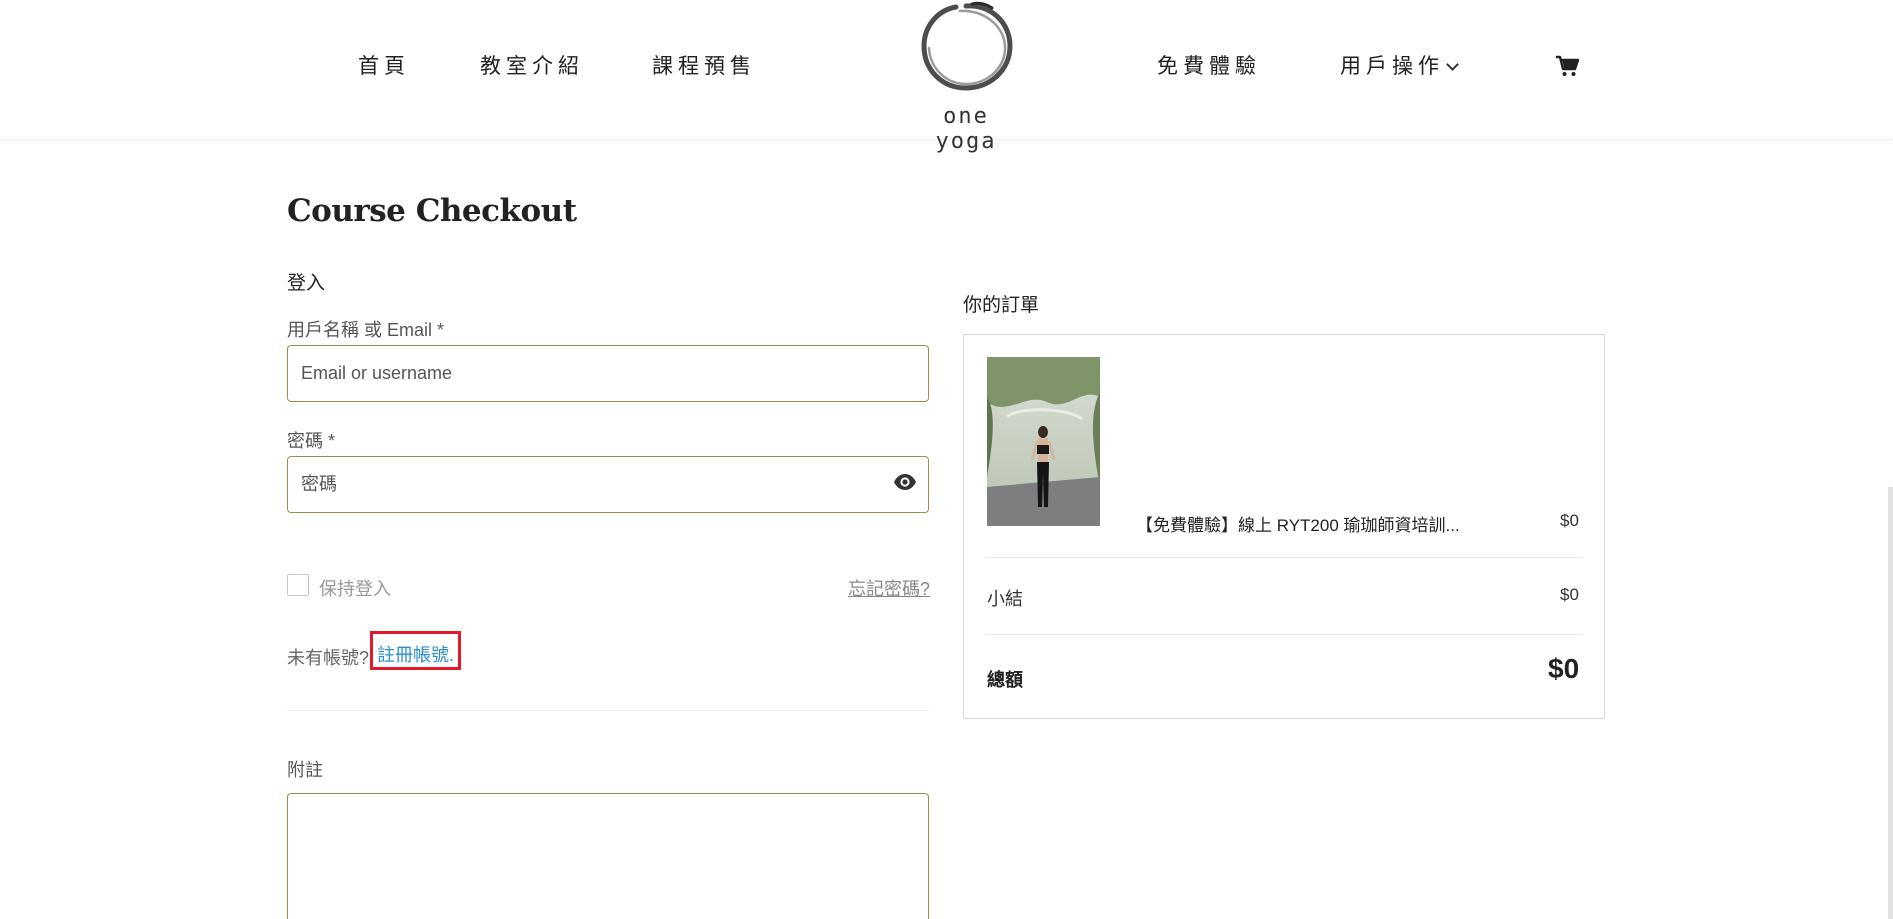  What do you see at coordinates (432, 211) in the screenshot?
I see `page-title: Course Checkout` at bounding box center [432, 211].